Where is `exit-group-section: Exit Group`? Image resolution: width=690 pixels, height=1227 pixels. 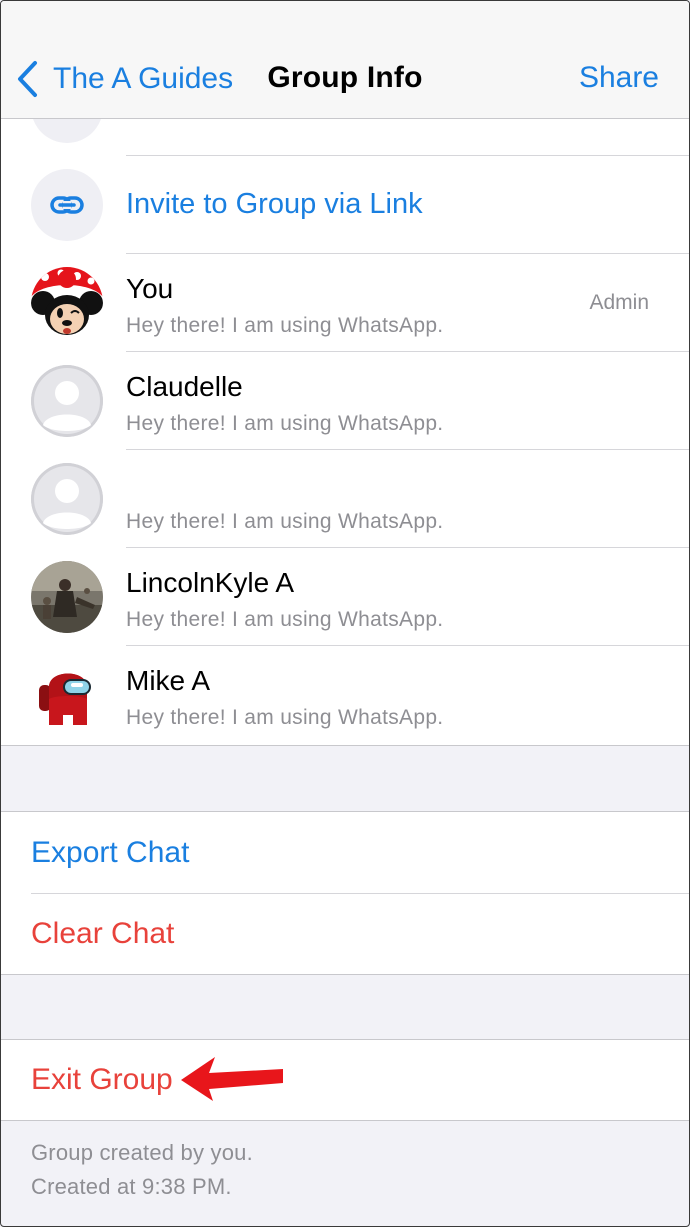 exit-group-section: Exit Group is located at coordinates (345, 1080).